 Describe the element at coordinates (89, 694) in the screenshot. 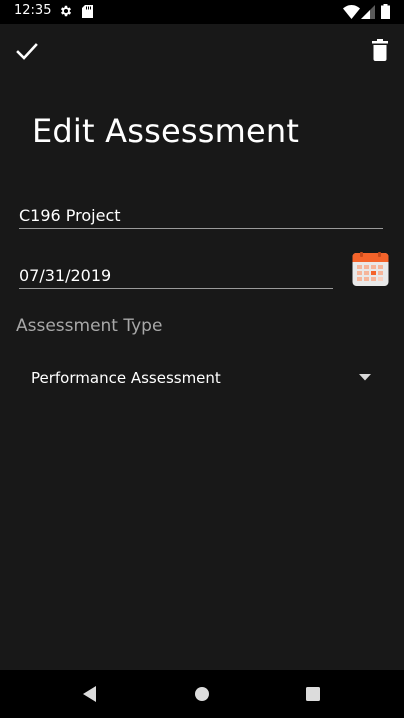

I see `back-icon` at that location.